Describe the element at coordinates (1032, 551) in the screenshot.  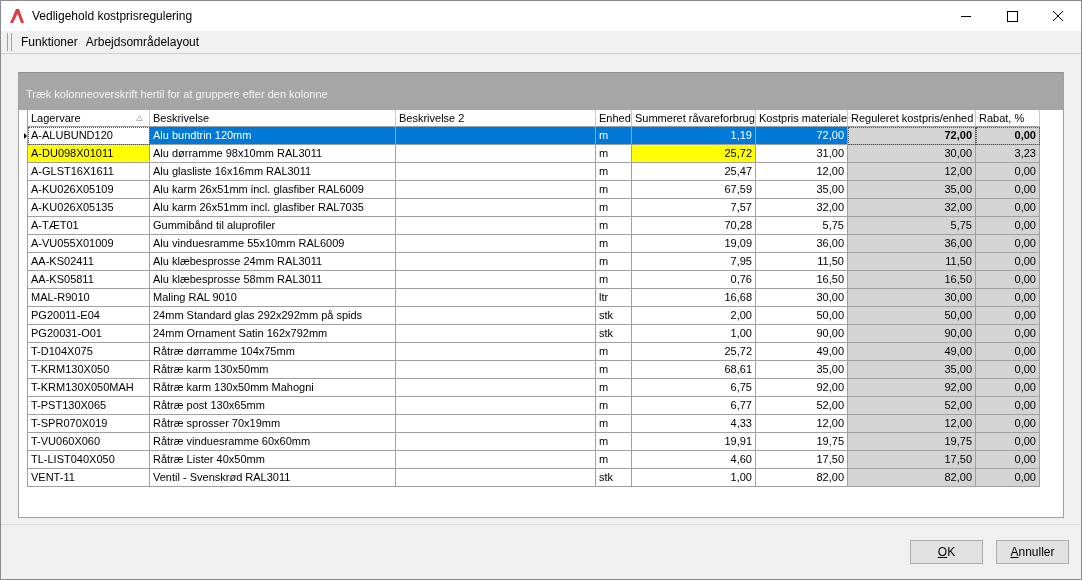
I see `dialog-button: Annuller` at that location.